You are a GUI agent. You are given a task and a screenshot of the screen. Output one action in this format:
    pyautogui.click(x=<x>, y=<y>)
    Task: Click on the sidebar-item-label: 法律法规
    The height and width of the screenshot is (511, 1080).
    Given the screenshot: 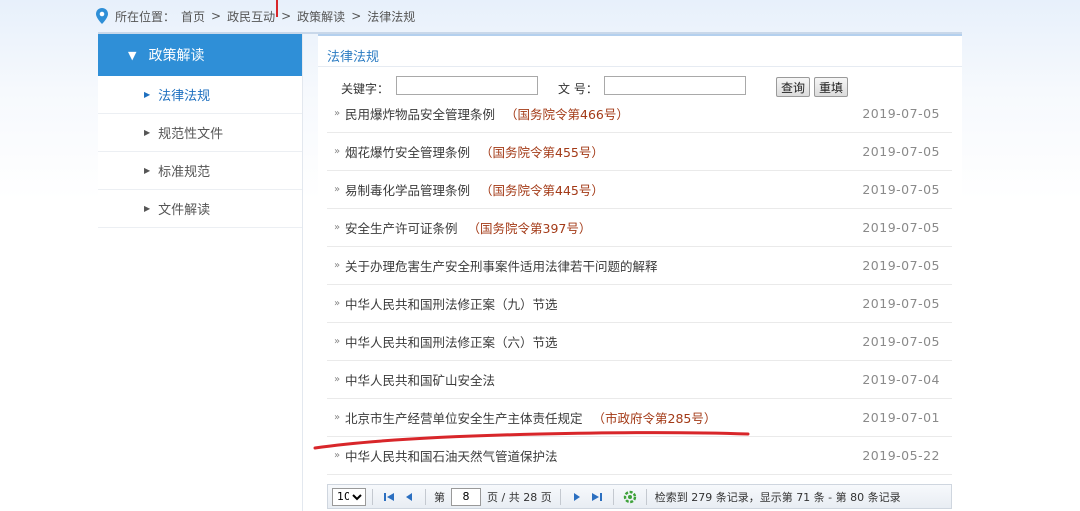 What is the action you would take?
    pyautogui.click(x=184, y=96)
    